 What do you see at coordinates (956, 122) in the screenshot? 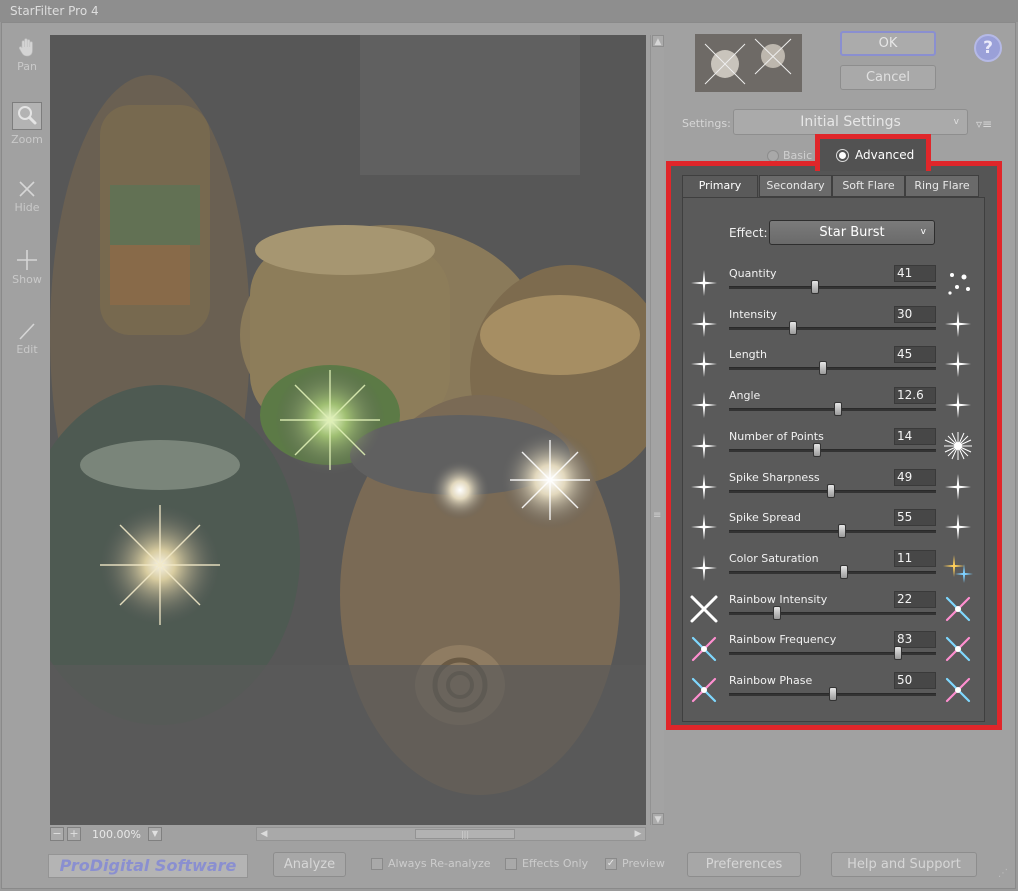
I see `chevron-down-icon: v` at bounding box center [956, 122].